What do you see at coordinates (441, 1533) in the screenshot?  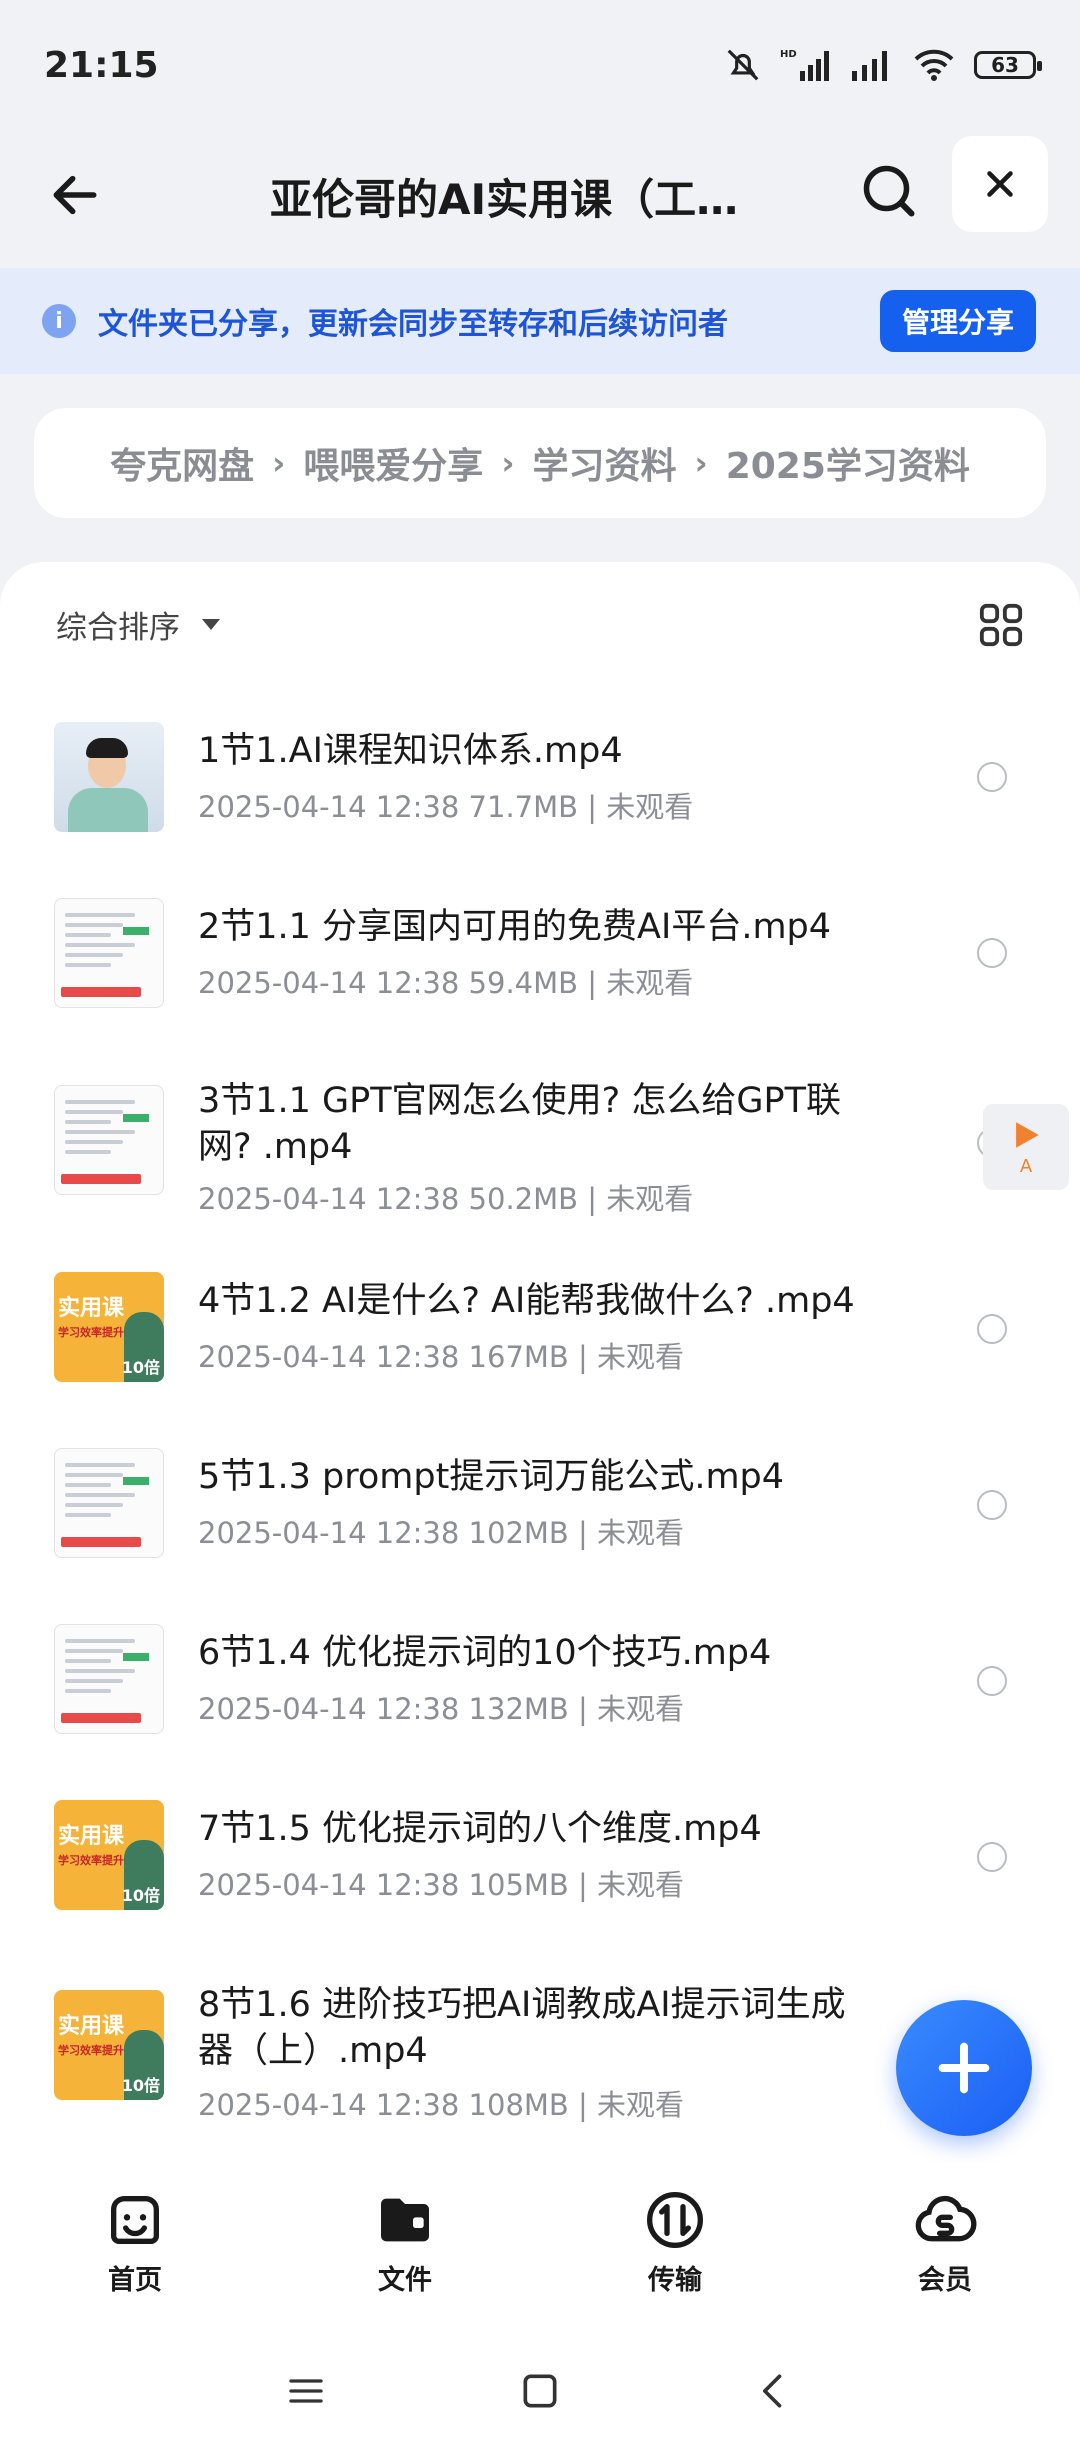 I see `file-meta: 2025-04-14 12:38 102MB | 未观看` at bounding box center [441, 1533].